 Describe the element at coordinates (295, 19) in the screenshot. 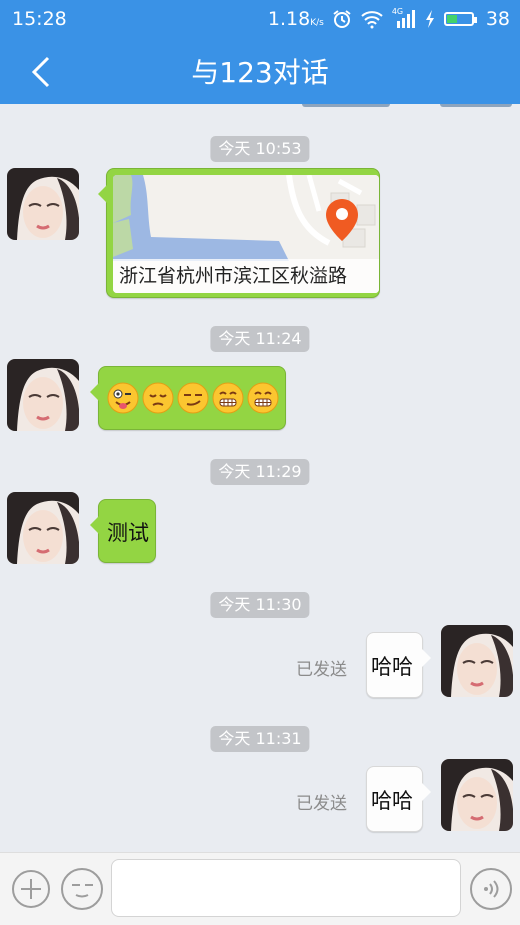

I see `network-speed: 1.18K/s` at that location.